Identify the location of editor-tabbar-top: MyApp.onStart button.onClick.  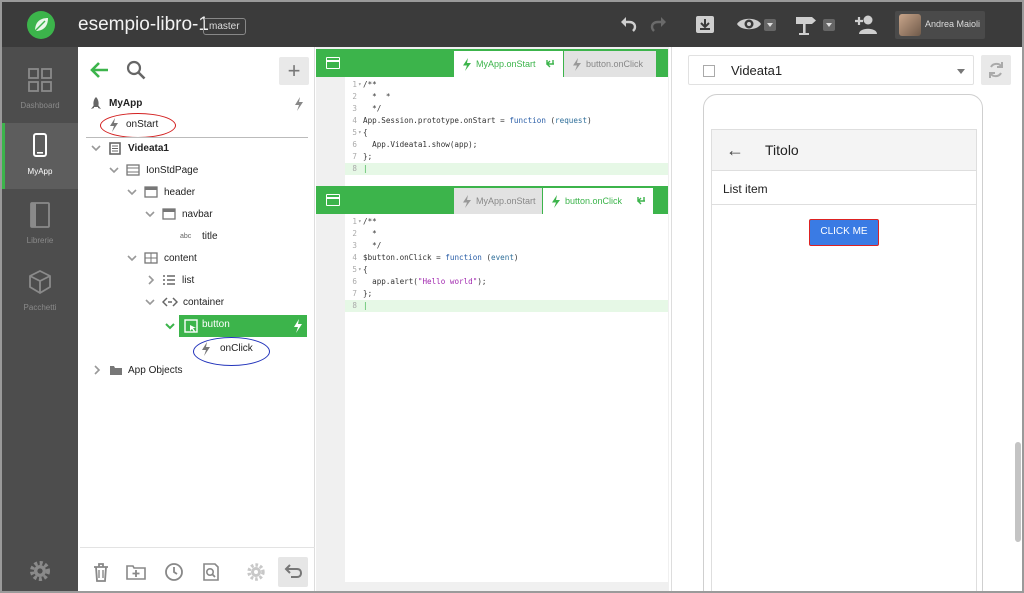
(492, 63).